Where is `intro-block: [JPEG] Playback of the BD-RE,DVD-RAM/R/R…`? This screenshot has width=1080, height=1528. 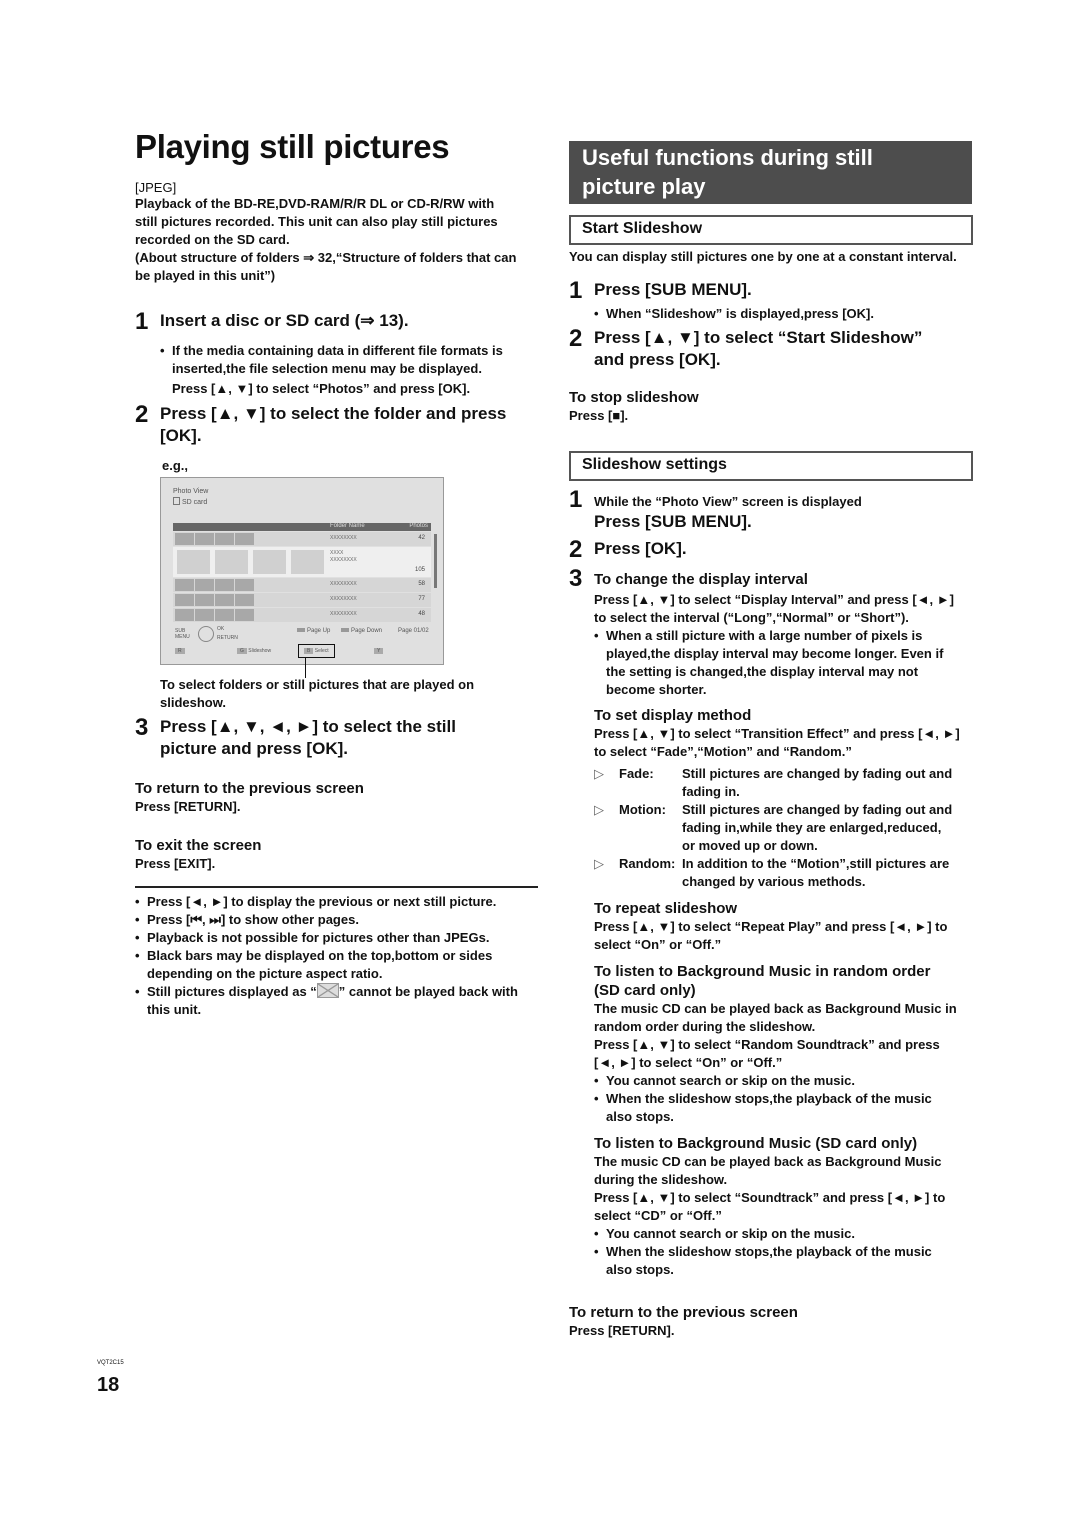 intro-block: [JPEG] Playback of the BD-RE,DVD-RAM/R/R… is located at coordinates (340, 232).